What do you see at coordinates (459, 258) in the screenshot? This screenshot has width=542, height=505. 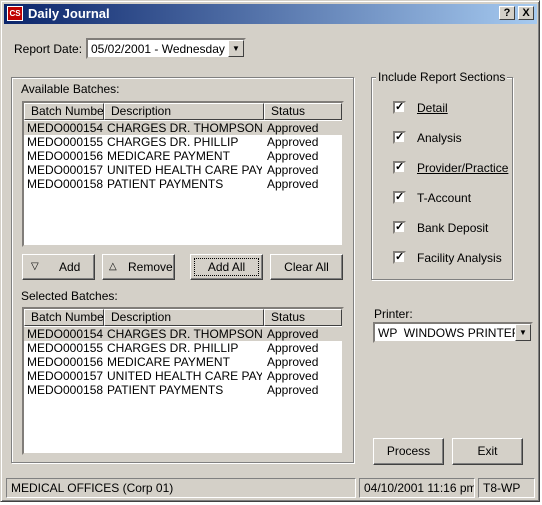 I see `facility-analysis-label: Facility Analysis` at bounding box center [459, 258].